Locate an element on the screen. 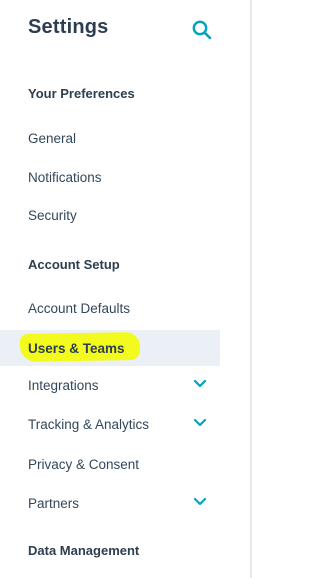  sidebar-item-partners: Partners is located at coordinates (110, 503).